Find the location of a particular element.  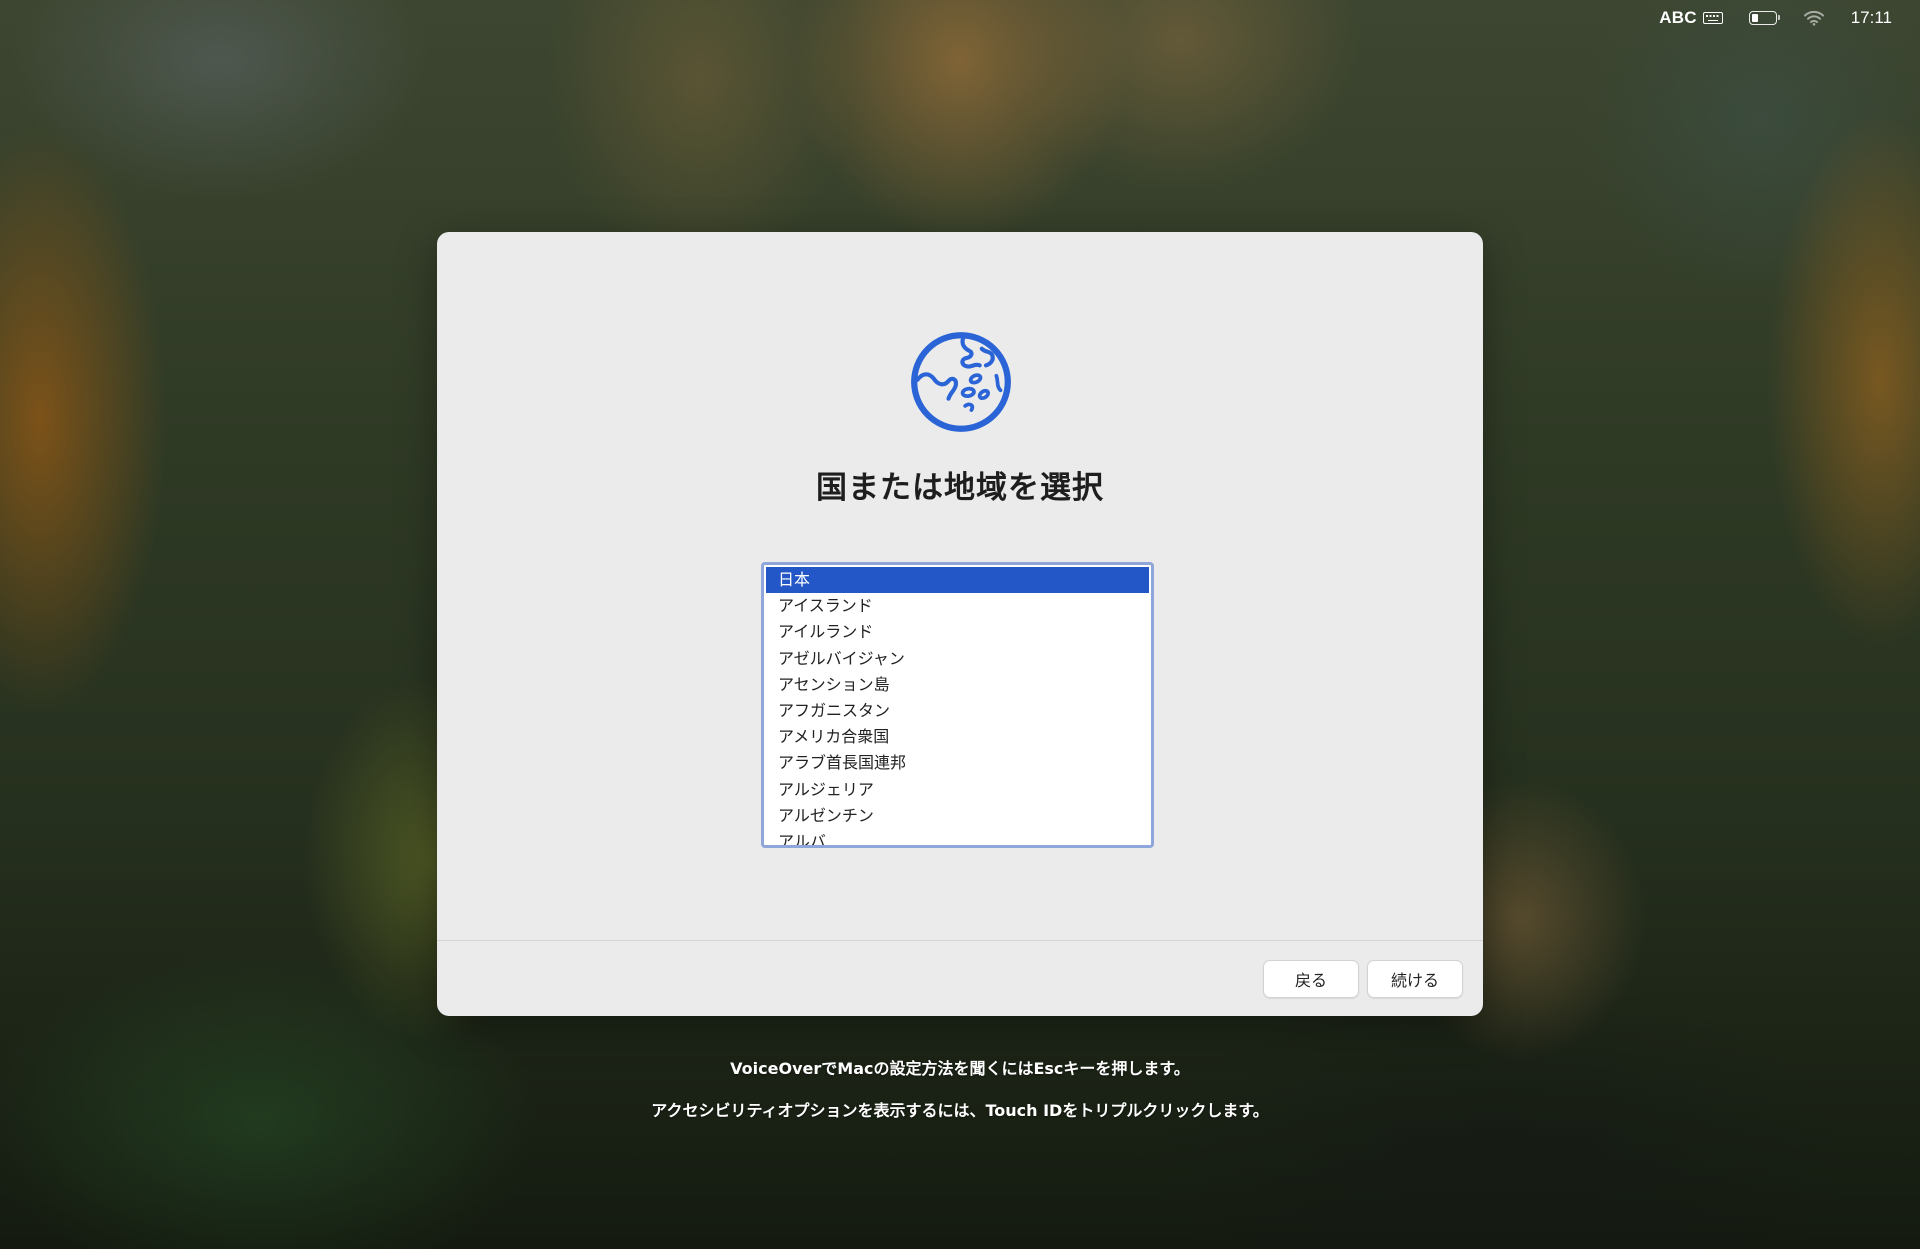

page-title: 国または地域を選択 is located at coordinates (960, 488).